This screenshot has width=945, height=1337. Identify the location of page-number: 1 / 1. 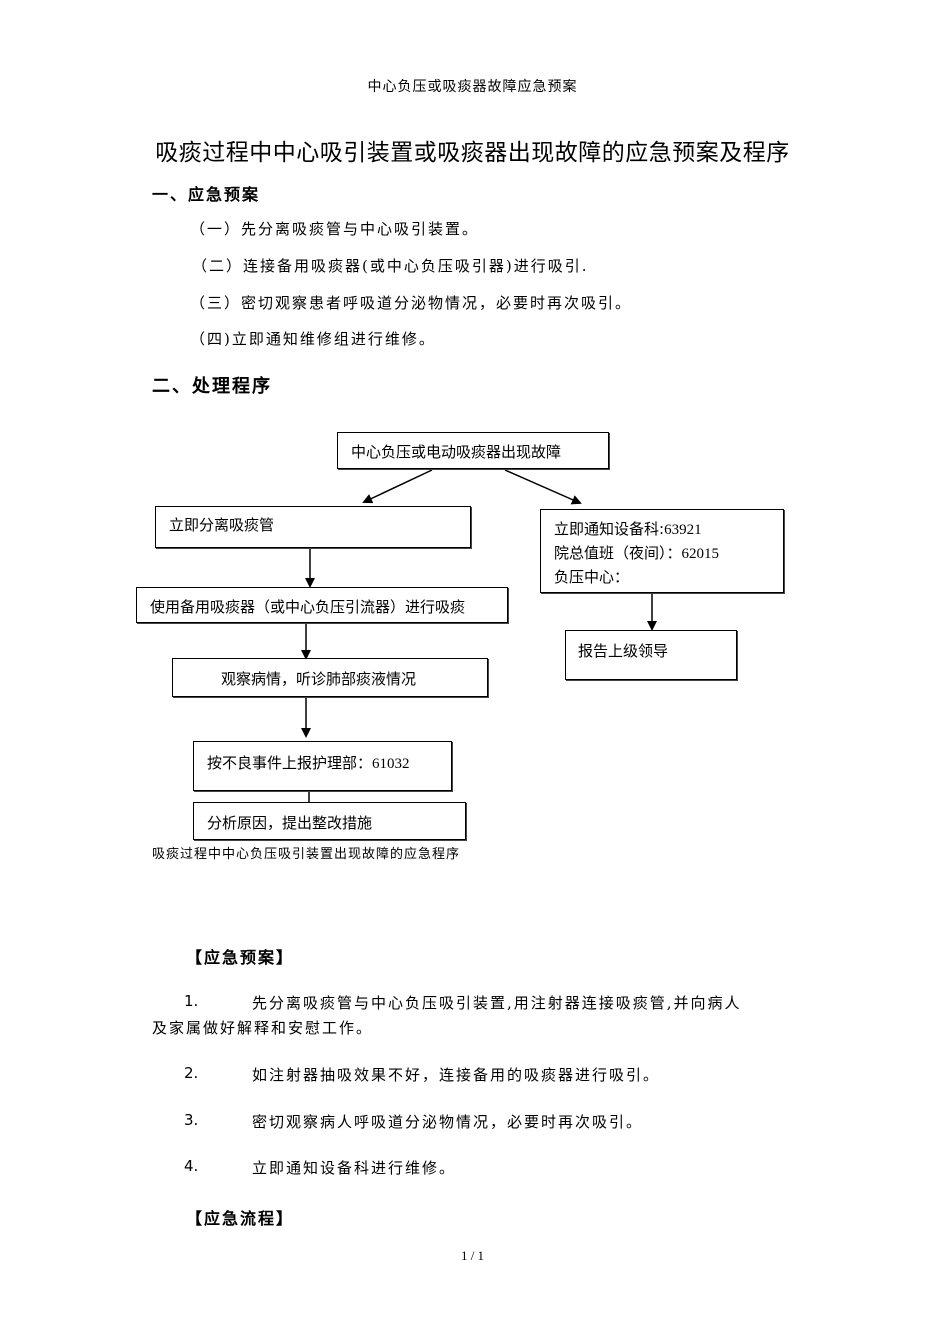
(472, 1255).